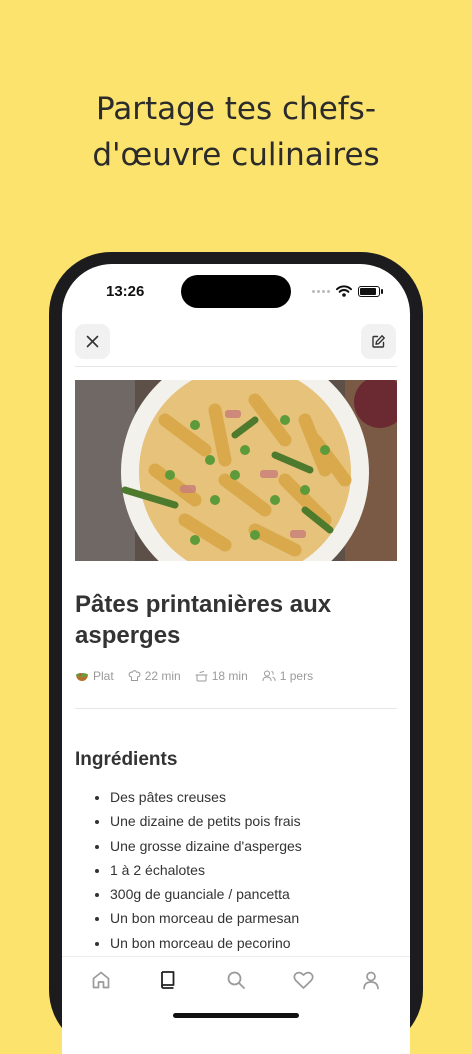 This screenshot has width=472, height=1054. I want to click on chef-hat-icon, so click(134, 675).